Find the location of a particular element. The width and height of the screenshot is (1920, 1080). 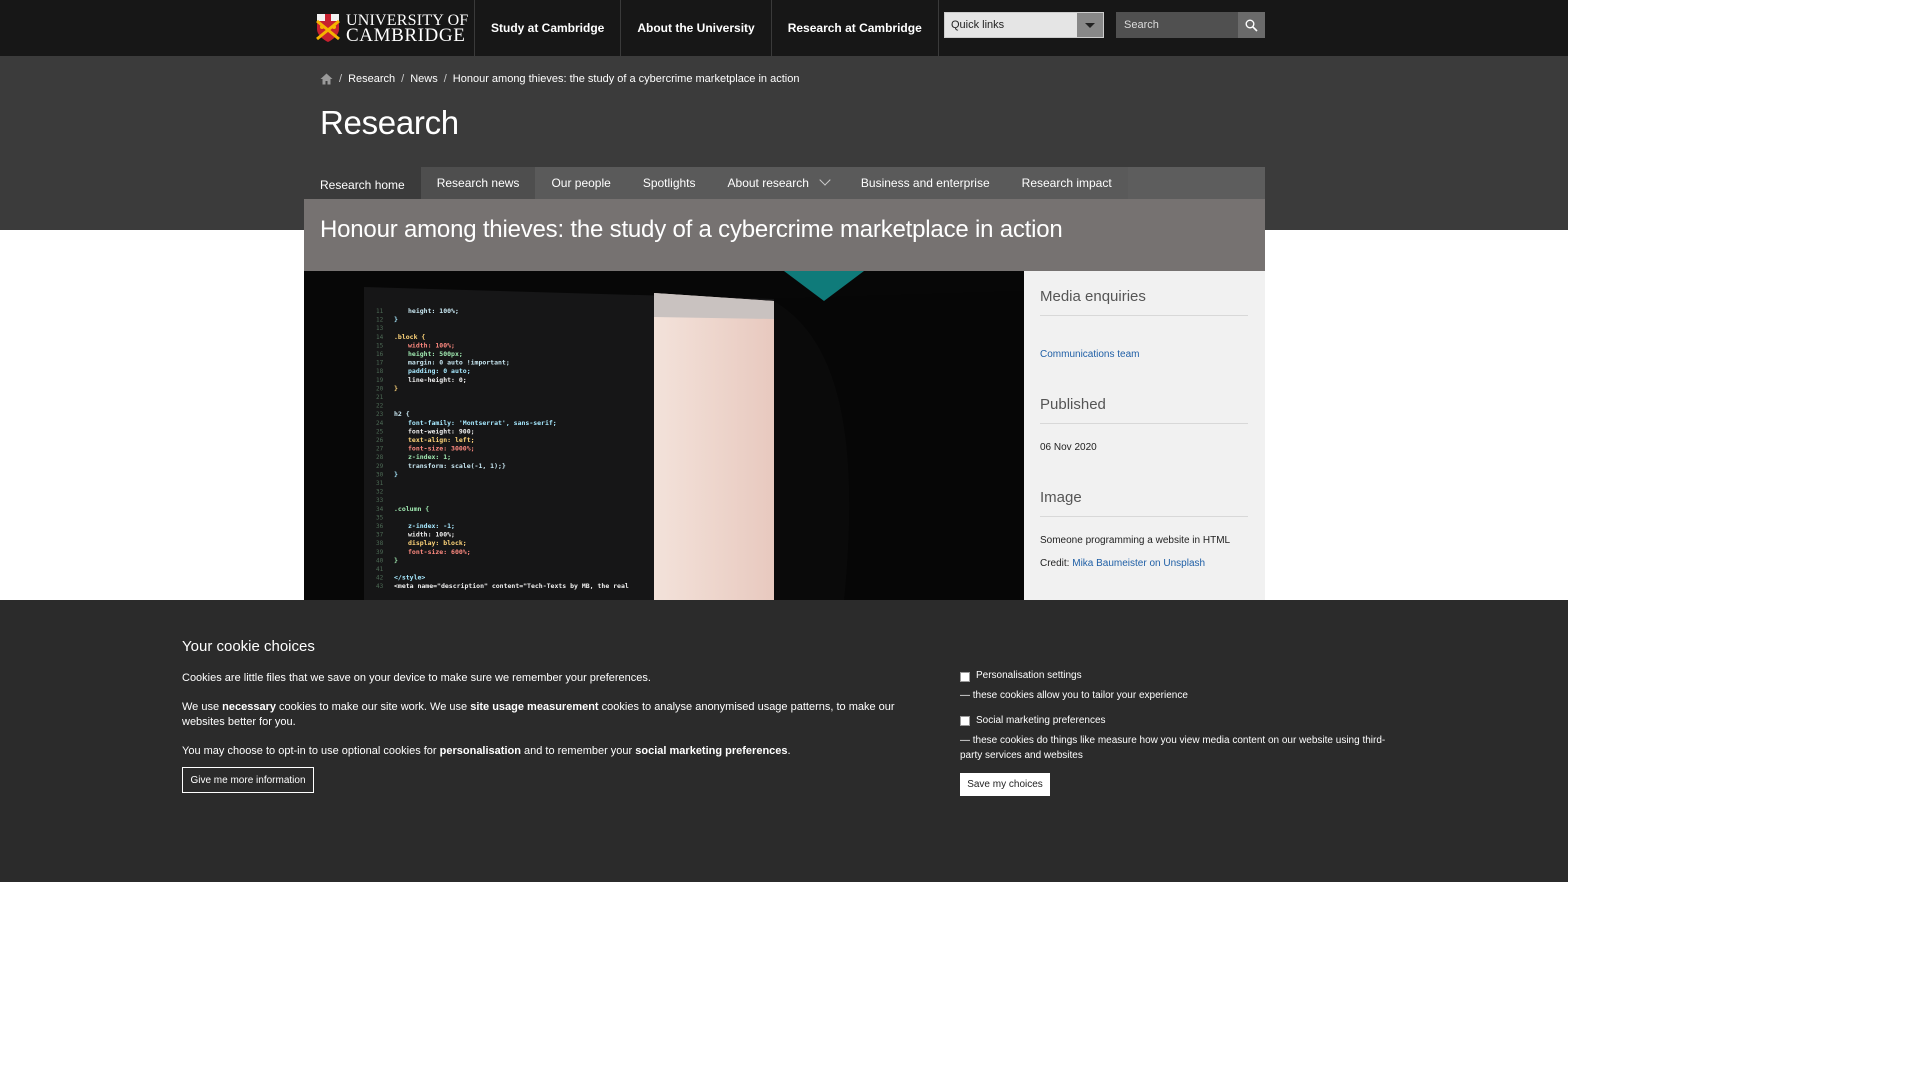

code-line: margin: 0 auto !important; is located at coordinates (459, 363).